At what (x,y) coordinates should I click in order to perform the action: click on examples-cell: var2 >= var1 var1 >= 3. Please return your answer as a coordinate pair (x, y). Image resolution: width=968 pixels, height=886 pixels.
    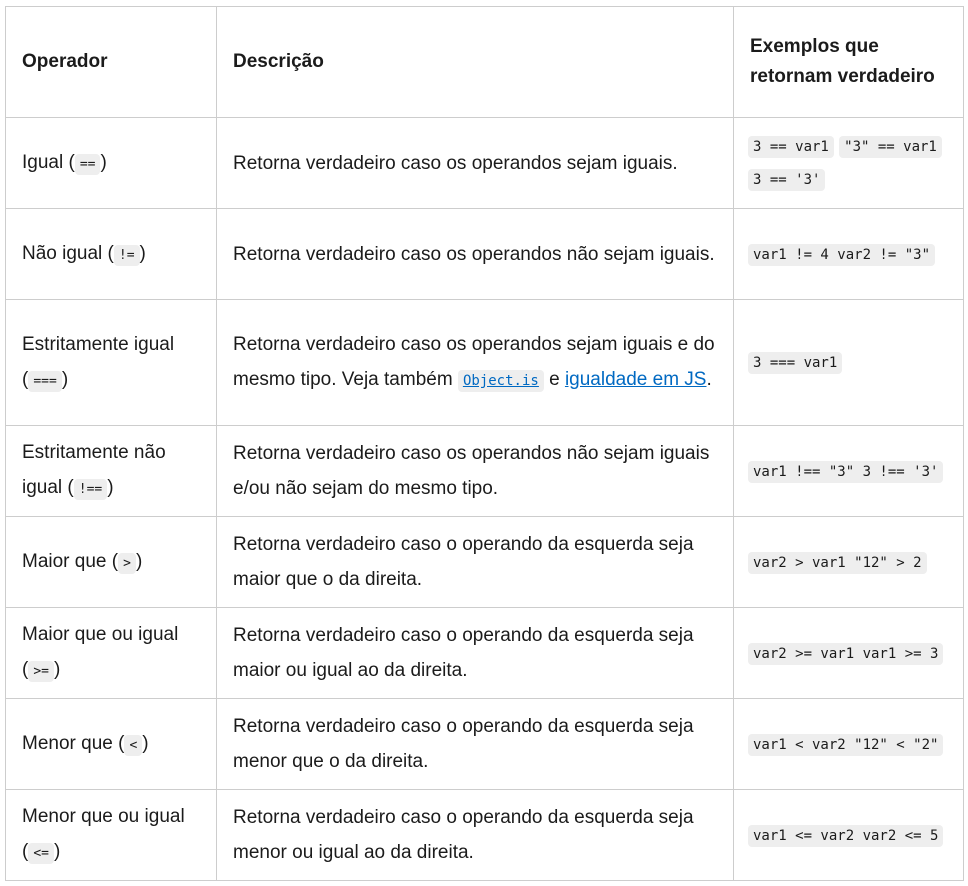
    Looking at the image, I should click on (848, 653).